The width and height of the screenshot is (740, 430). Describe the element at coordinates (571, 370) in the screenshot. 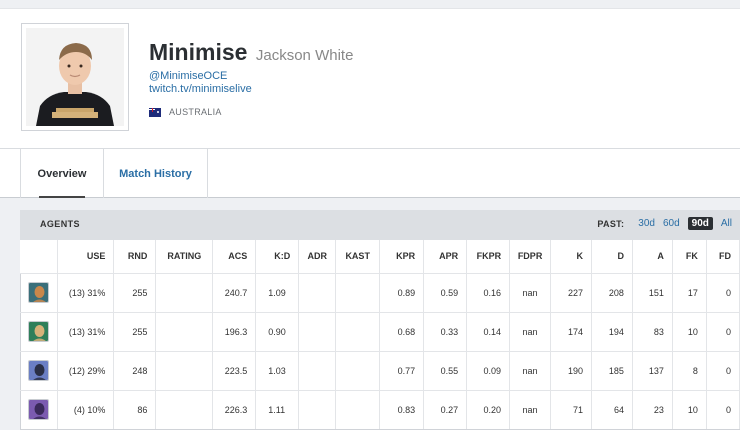

I see `cell-k: 190` at that location.